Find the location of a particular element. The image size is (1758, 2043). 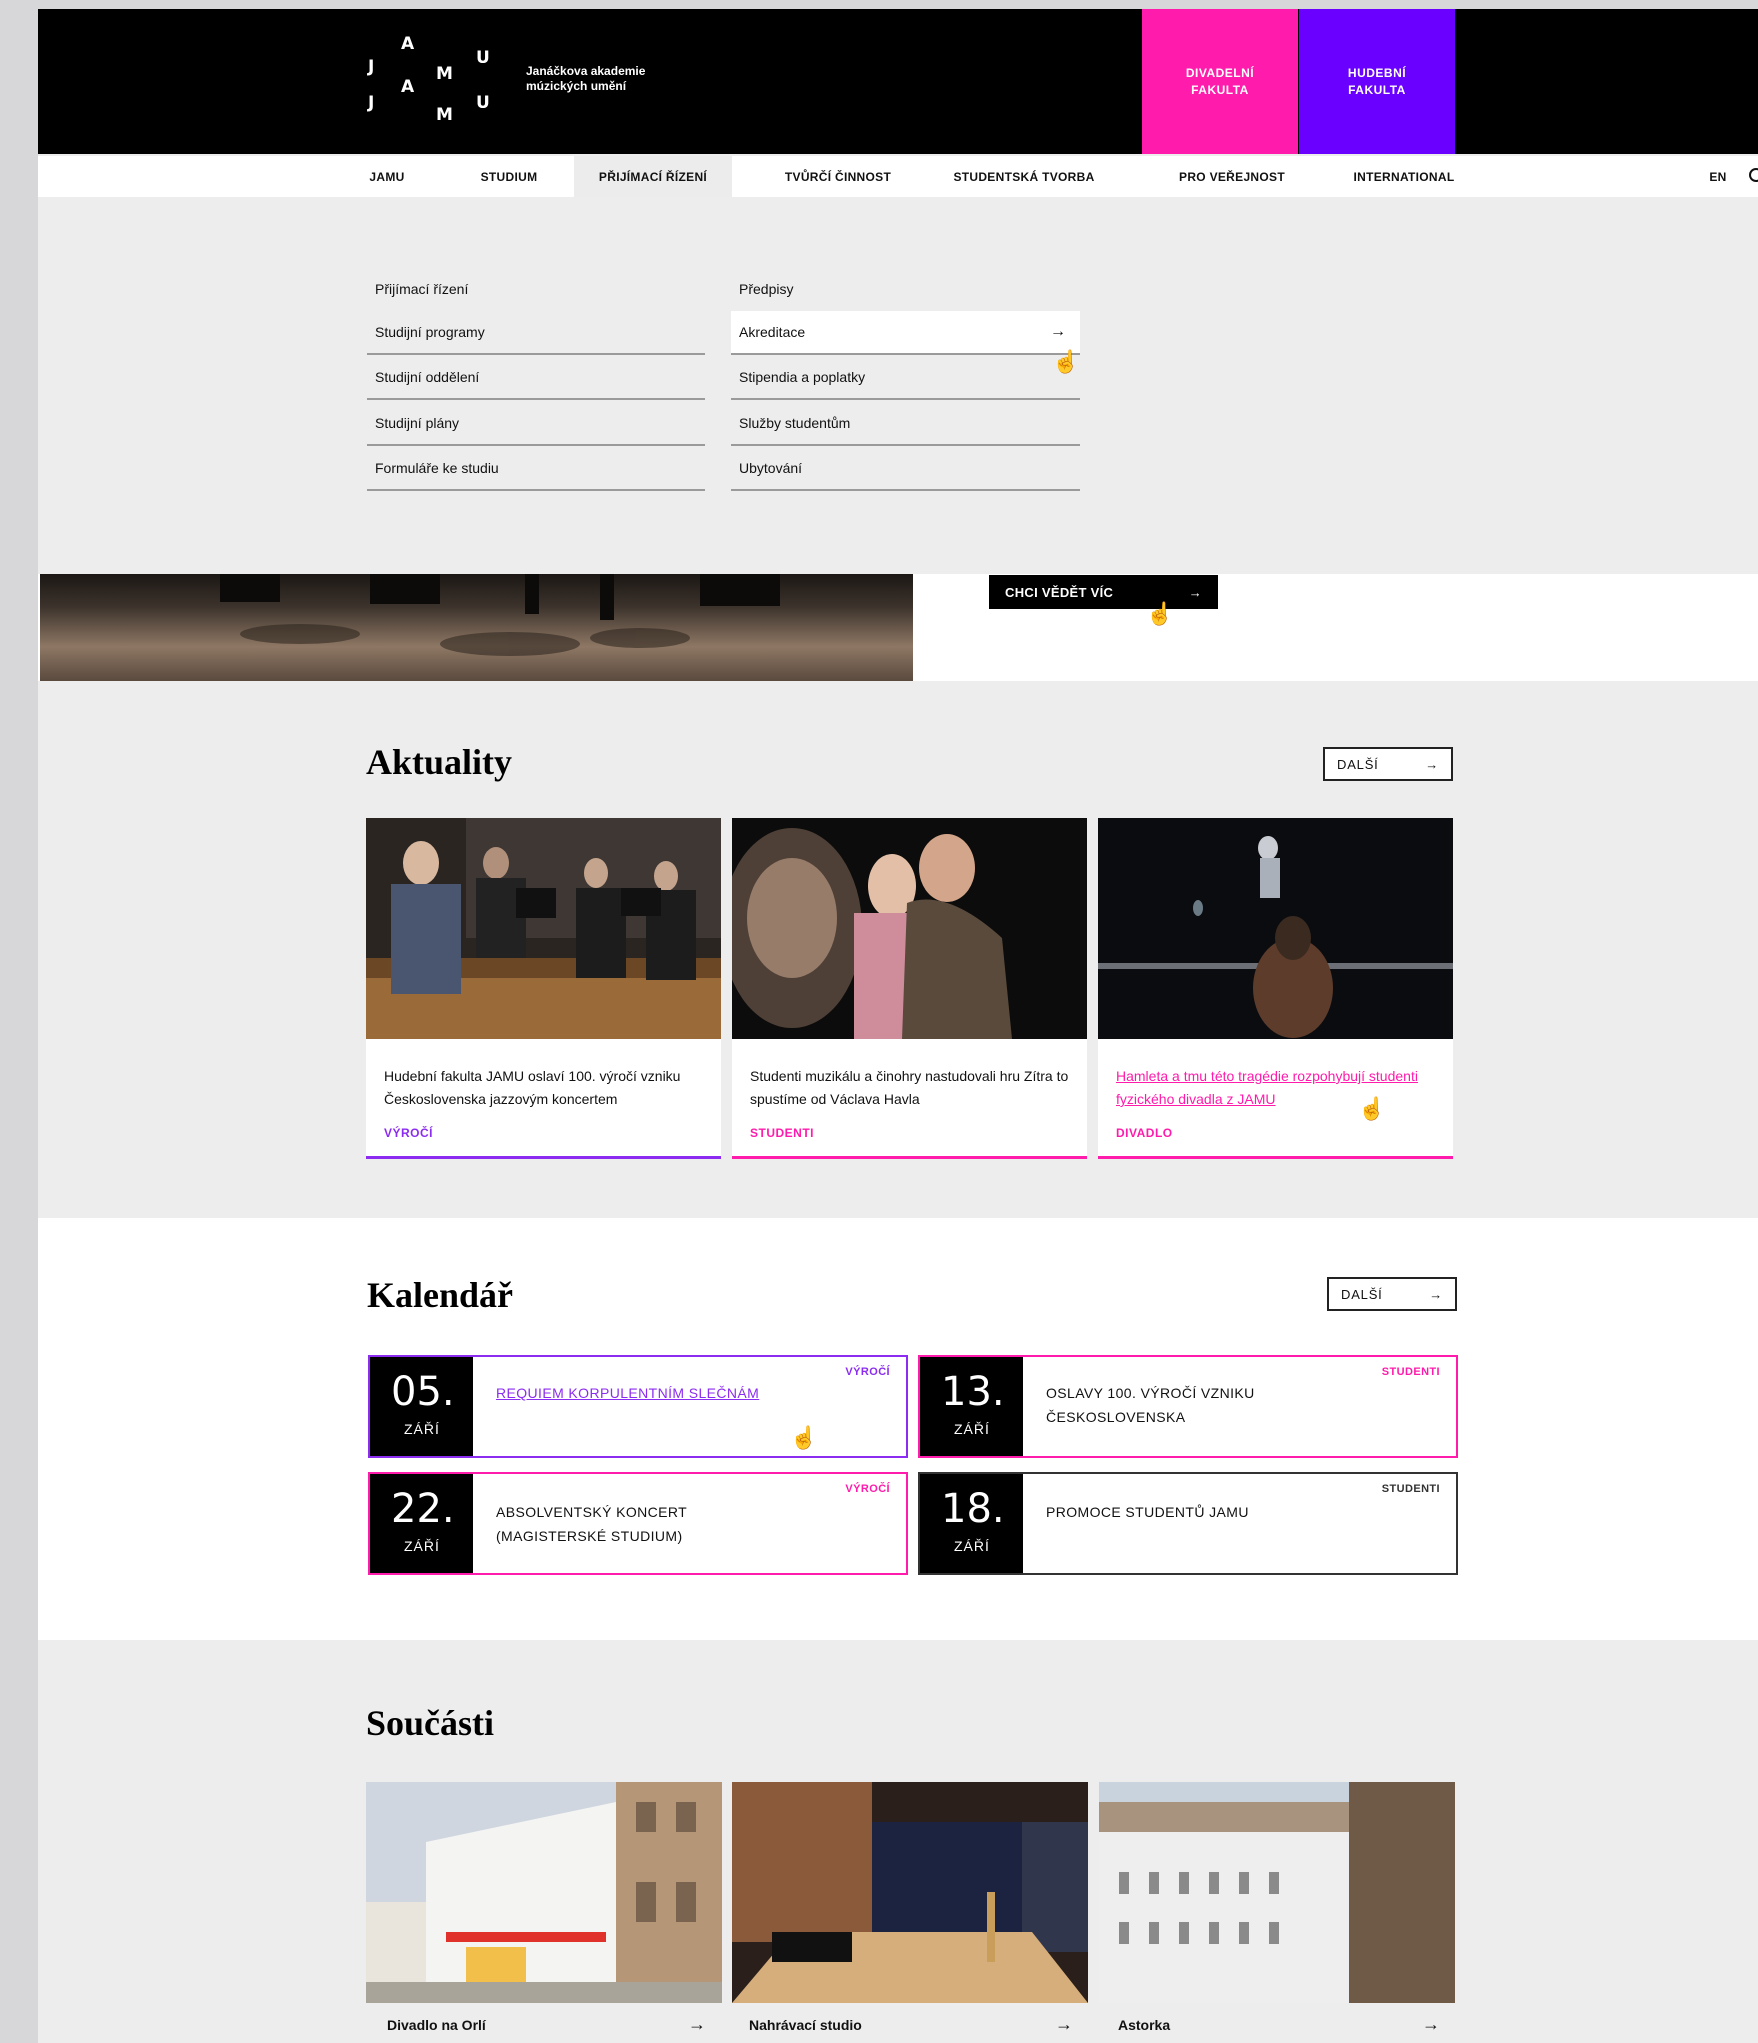

event-day: 13. is located at coordinates (973, 1392).